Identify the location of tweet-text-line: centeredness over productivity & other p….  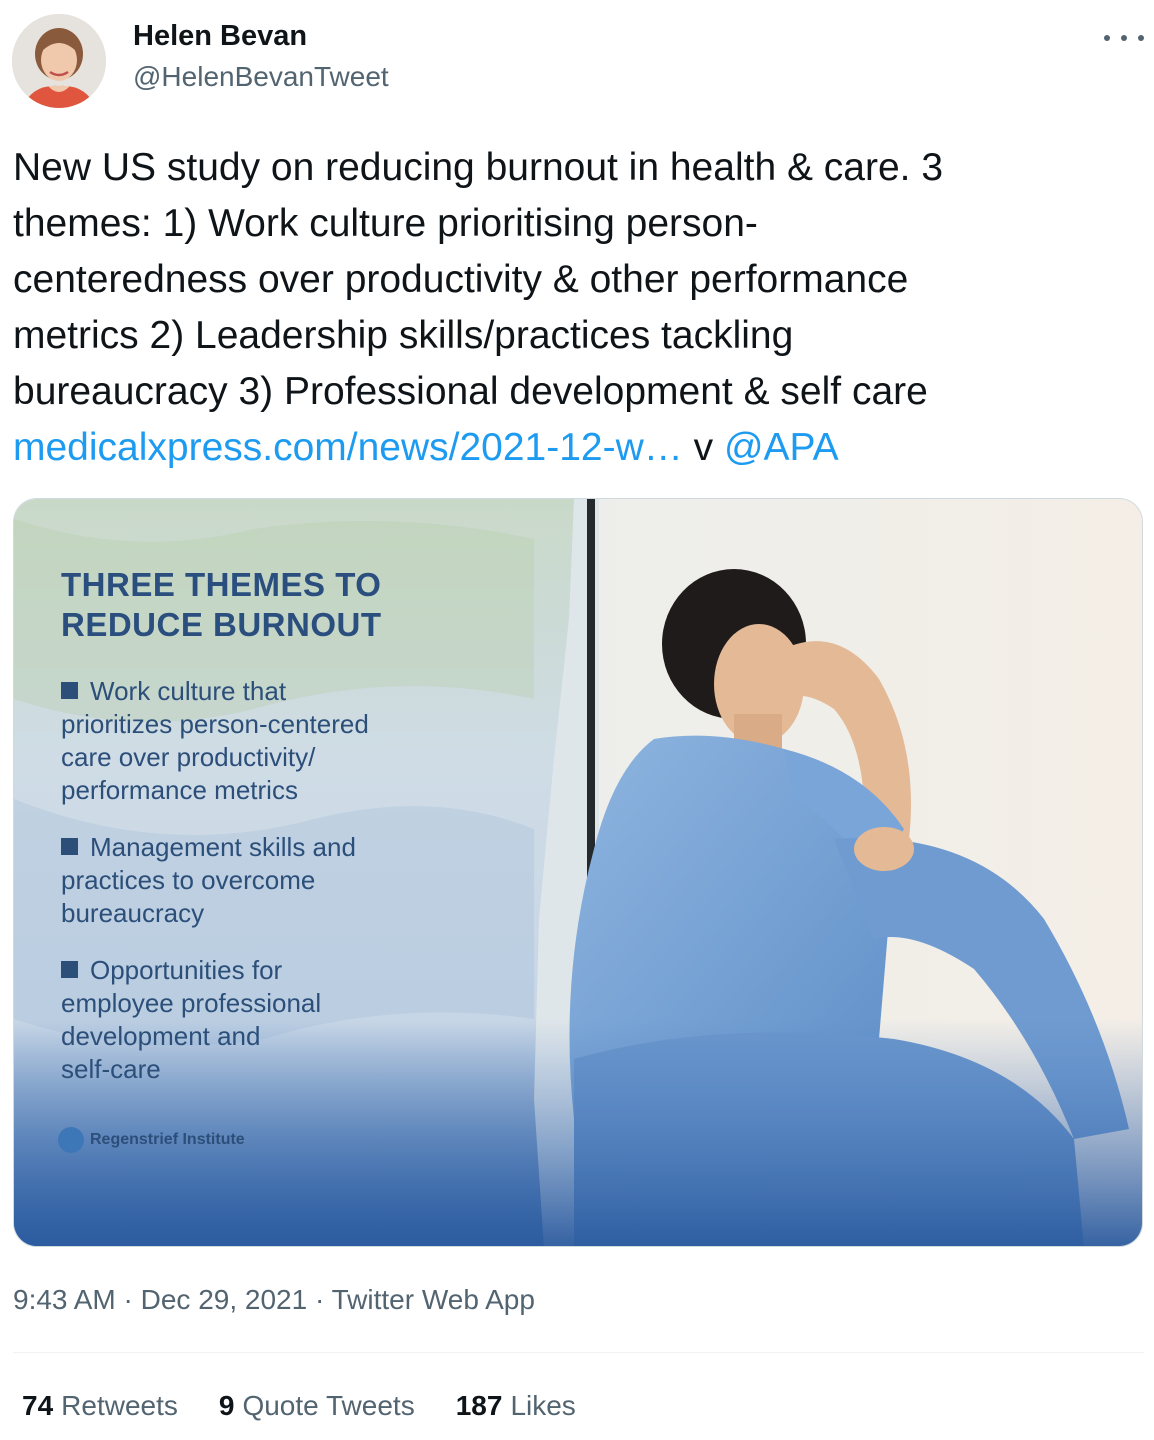
(461, 279).